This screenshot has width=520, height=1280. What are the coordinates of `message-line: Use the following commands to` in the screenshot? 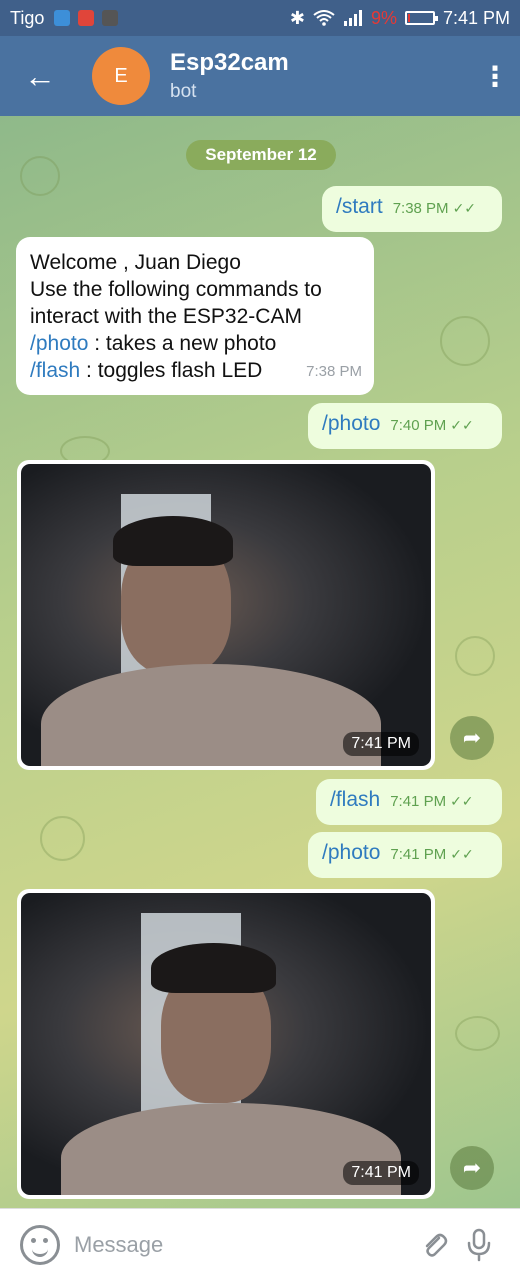 It's located at (176, 289).